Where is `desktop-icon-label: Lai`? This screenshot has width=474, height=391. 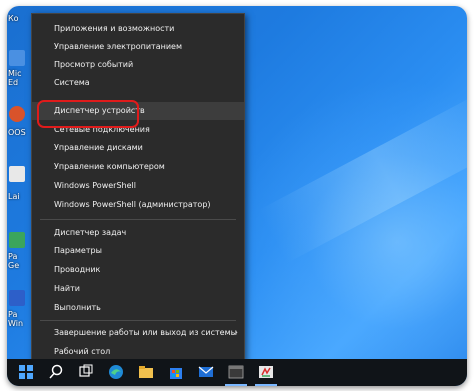
desktop-icon-label: Lai is located at coordinates (14, 196).